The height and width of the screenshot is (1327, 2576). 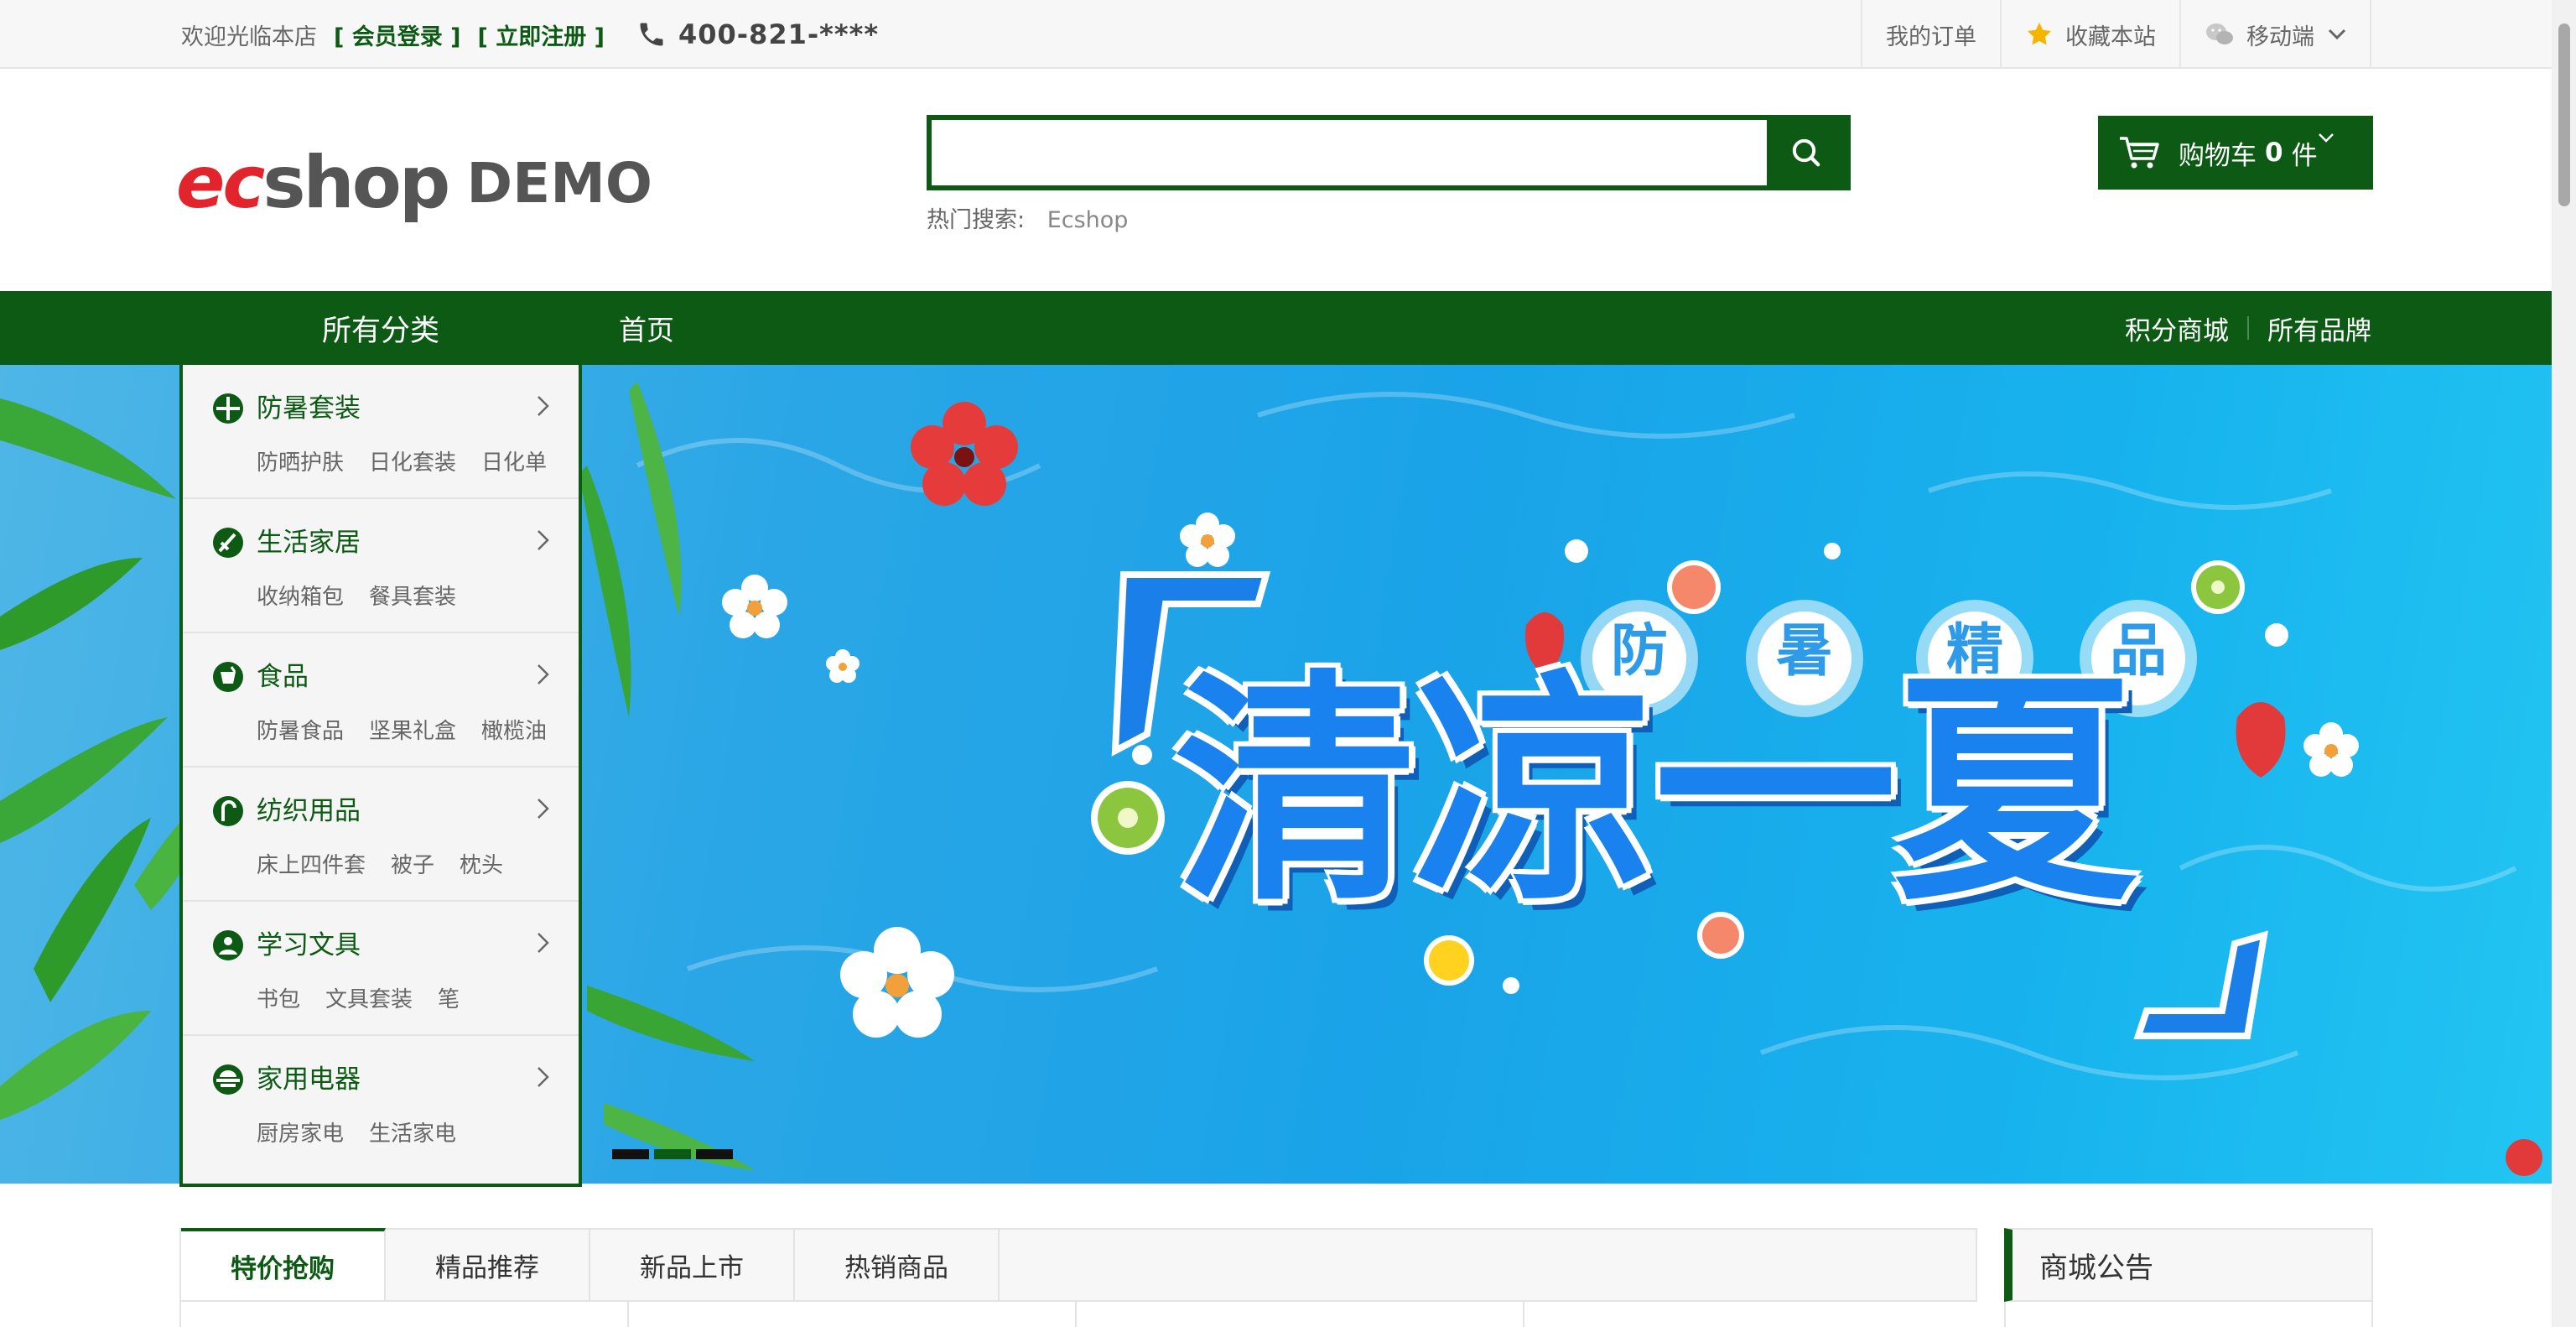 I want to click on mobile-label: 移动端, so click(x=2280, y=36).